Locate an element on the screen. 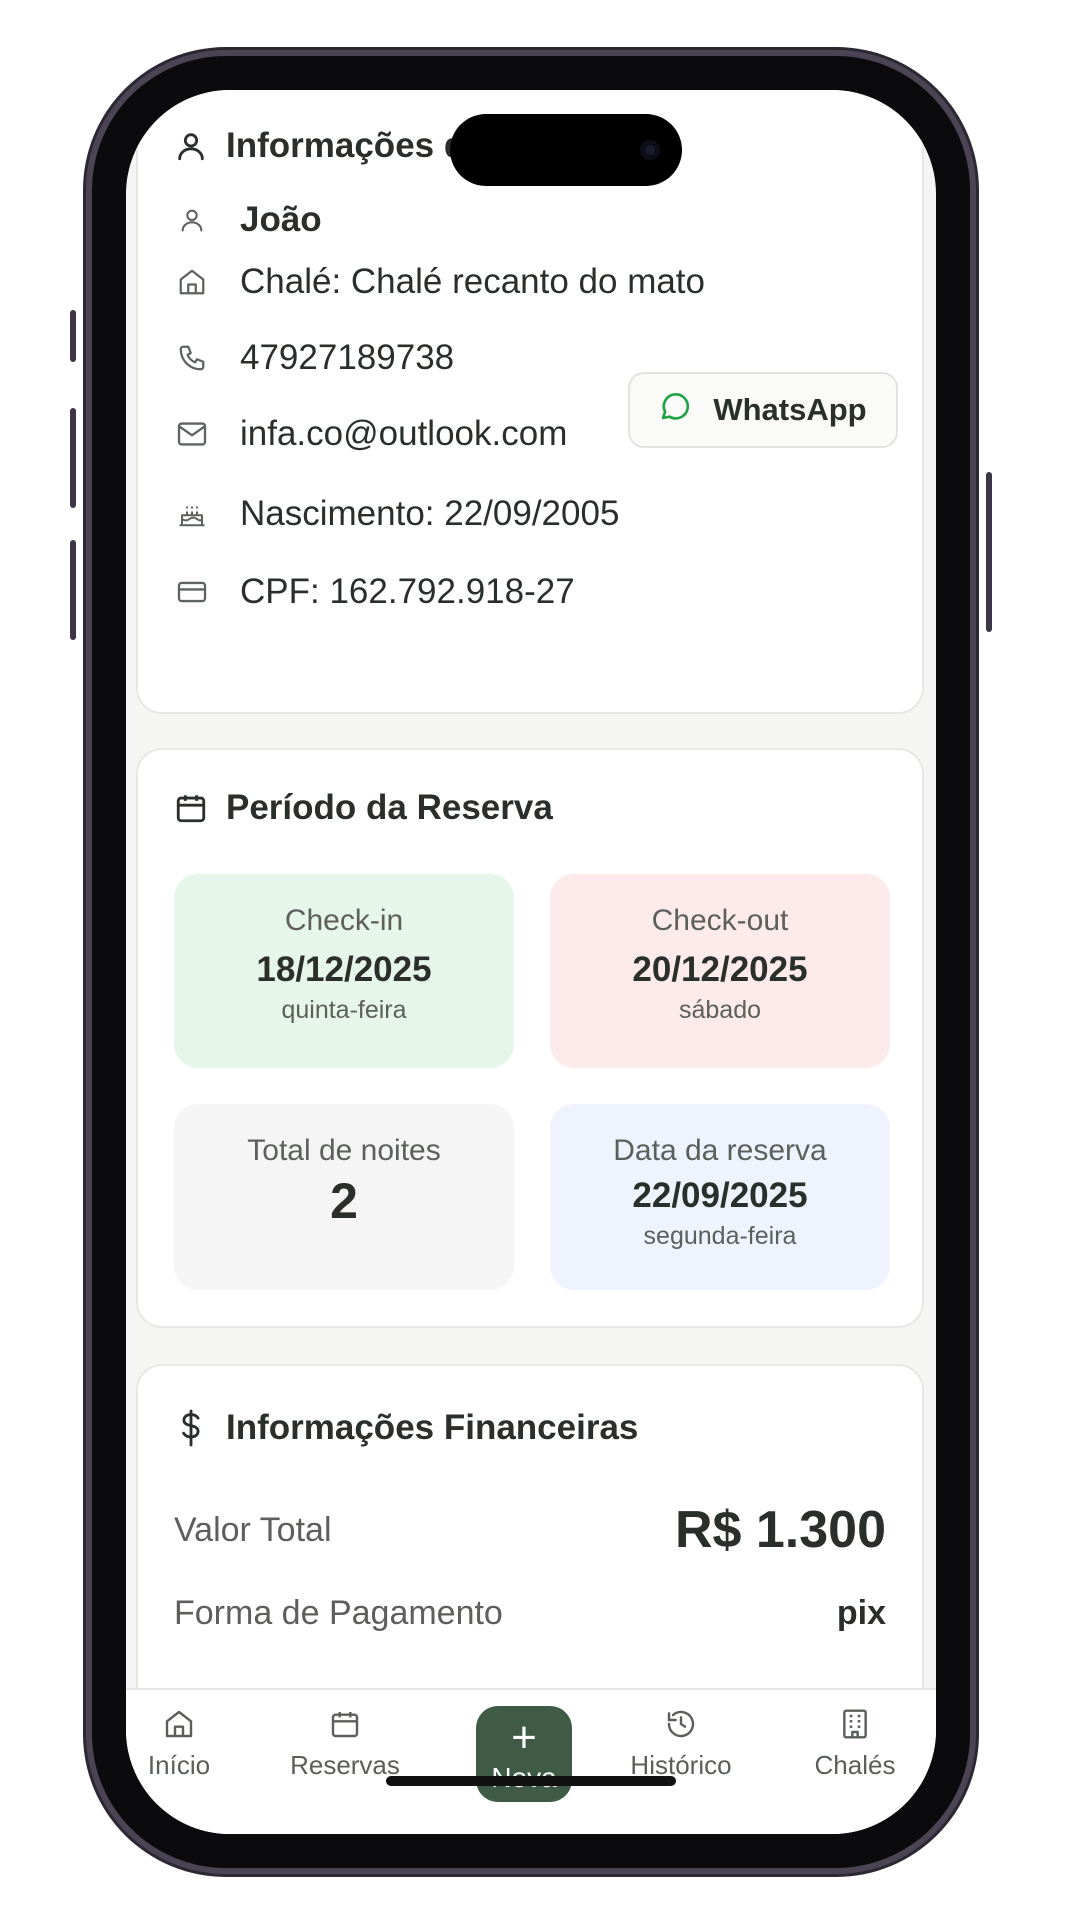 Image resolution: width=1080 pixels, height=1920 pixels. birth-row: Nascimento: 22/09/2005 is located at coordinates (396, 514).